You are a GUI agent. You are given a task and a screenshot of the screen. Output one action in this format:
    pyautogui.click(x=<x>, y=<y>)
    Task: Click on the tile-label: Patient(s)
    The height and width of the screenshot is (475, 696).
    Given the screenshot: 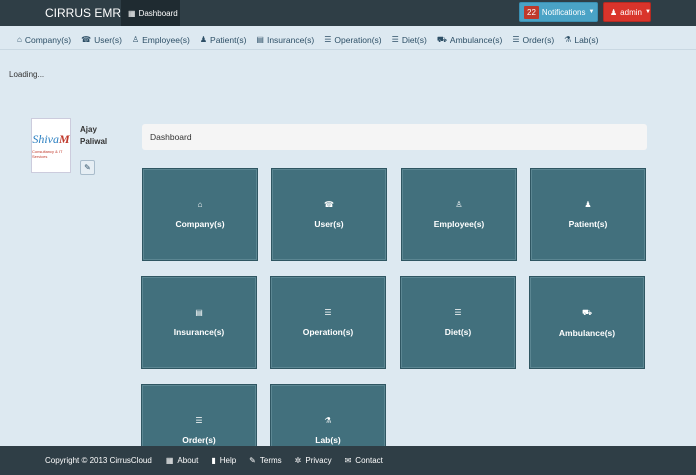 What is the action you would take?
    pyautogui.click(x=588, y=224)
    